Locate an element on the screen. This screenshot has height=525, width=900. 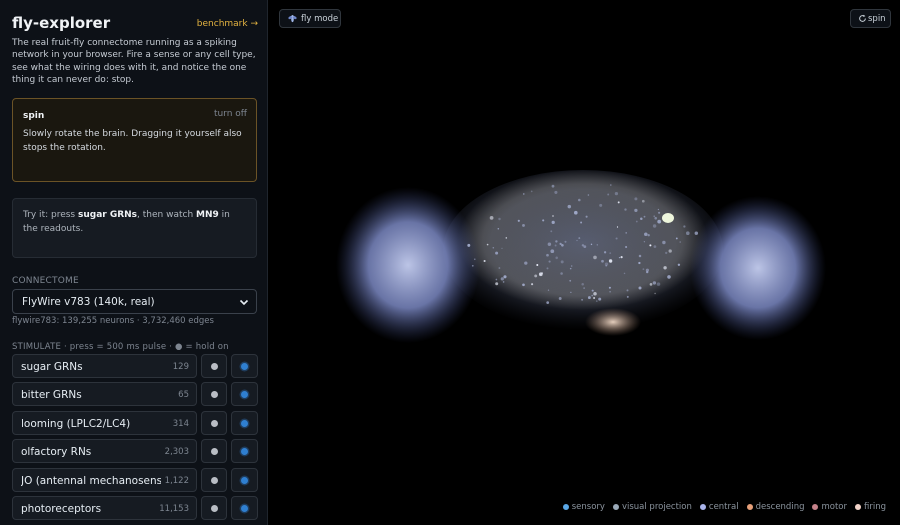
stimulus-label: olfactory RNs is located at coordinates (56, 452).